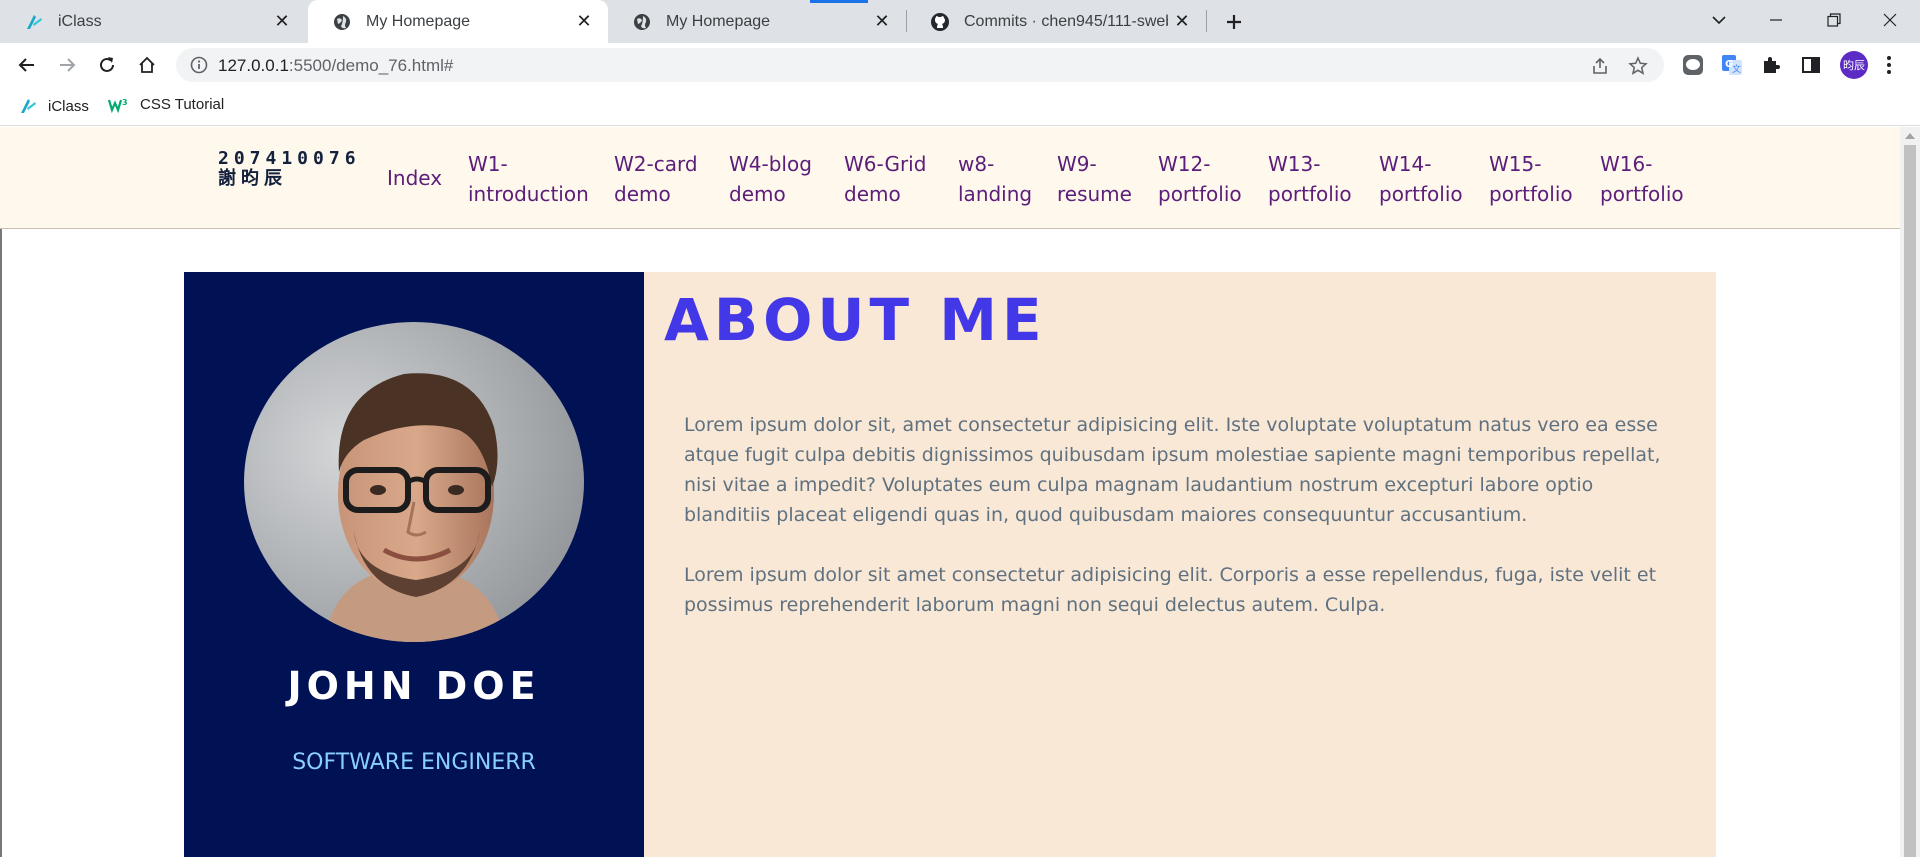 Image resolution: width=1920 pixels, height=857 pixels. I want to click on minimize-button, so click(1776, 20).